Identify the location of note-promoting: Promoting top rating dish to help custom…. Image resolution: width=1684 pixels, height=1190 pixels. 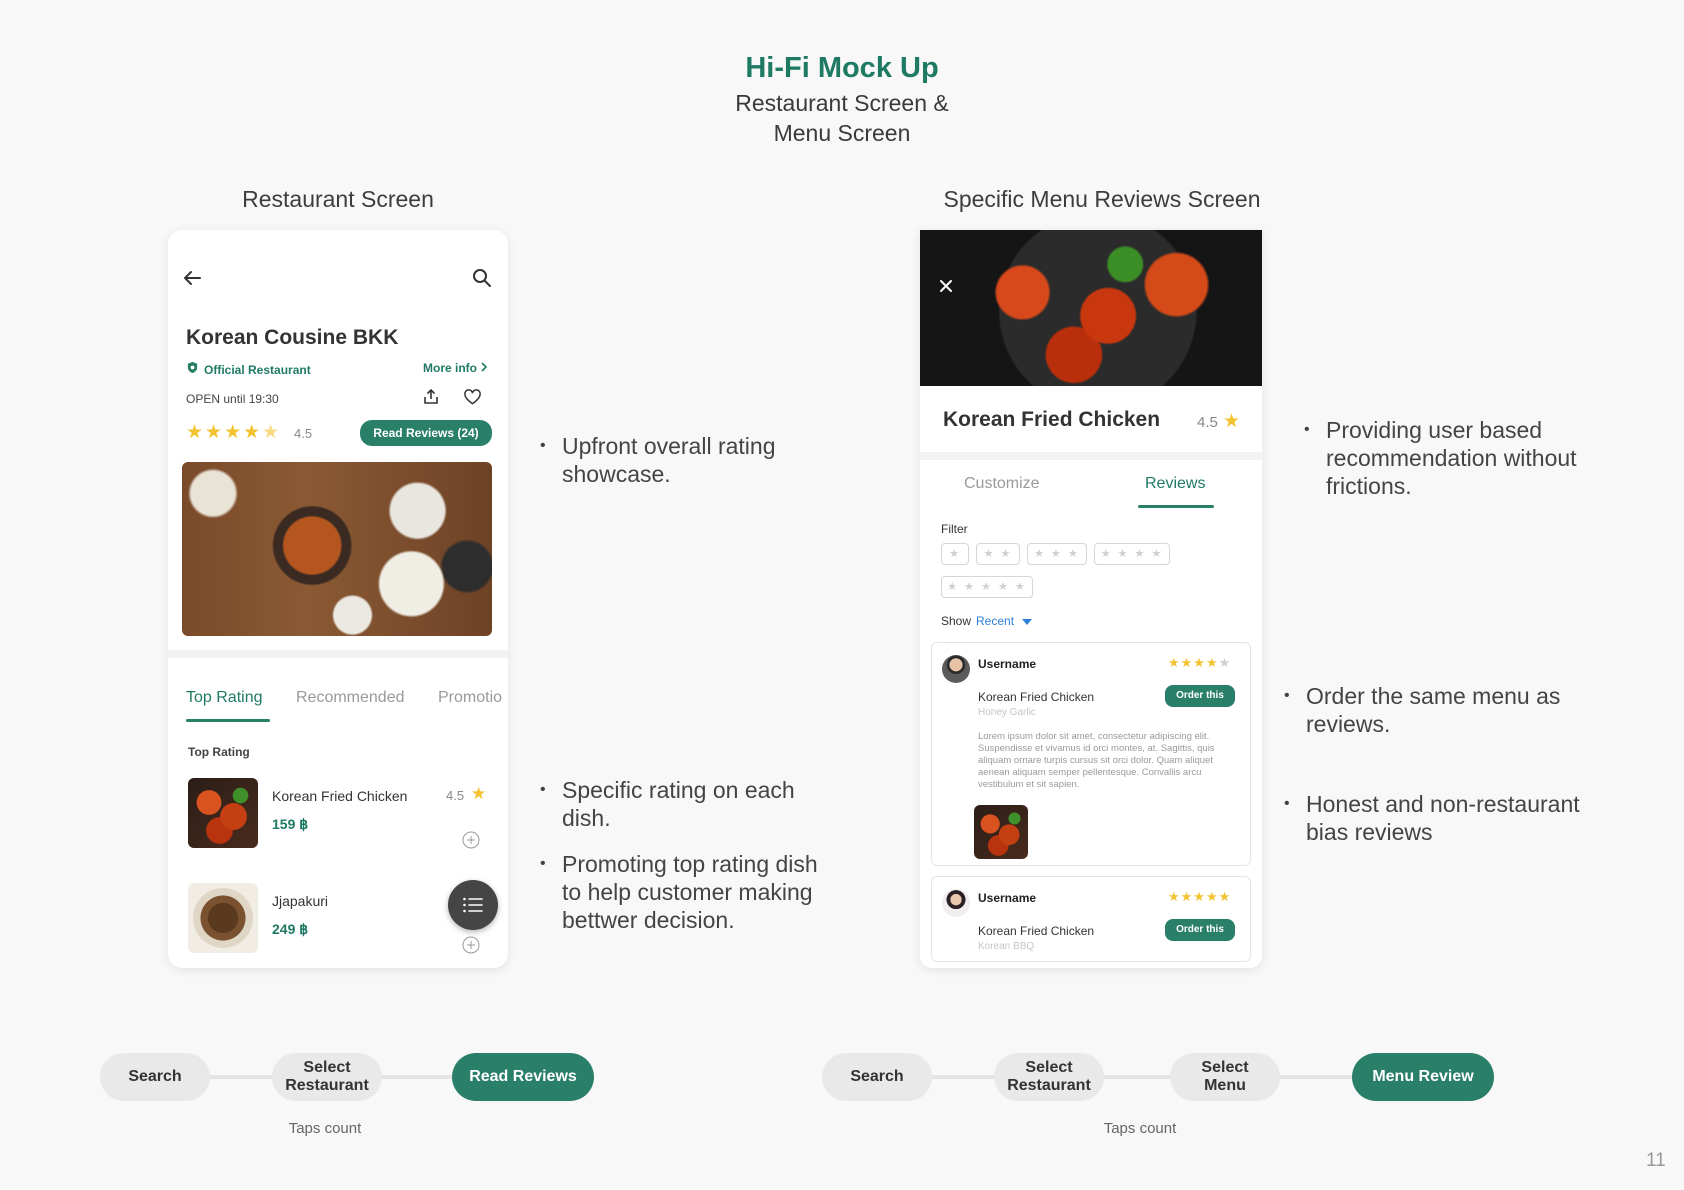
(681, 892).